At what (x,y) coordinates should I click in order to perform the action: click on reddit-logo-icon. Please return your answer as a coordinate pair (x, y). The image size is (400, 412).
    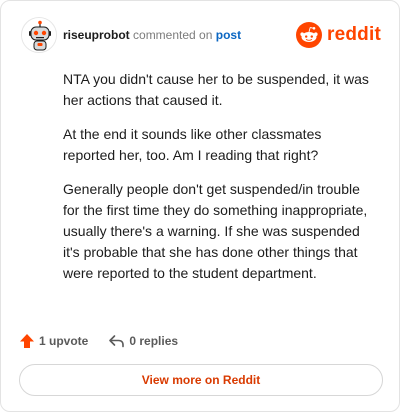
    Looking at the image, I should click on (309, 35).